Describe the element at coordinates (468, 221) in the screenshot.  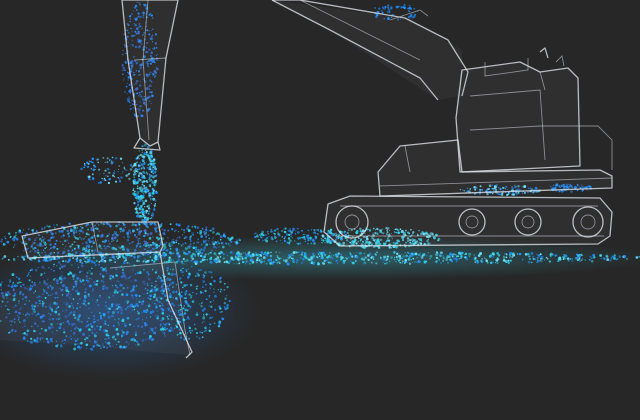
I see `track-assembly` at that location.